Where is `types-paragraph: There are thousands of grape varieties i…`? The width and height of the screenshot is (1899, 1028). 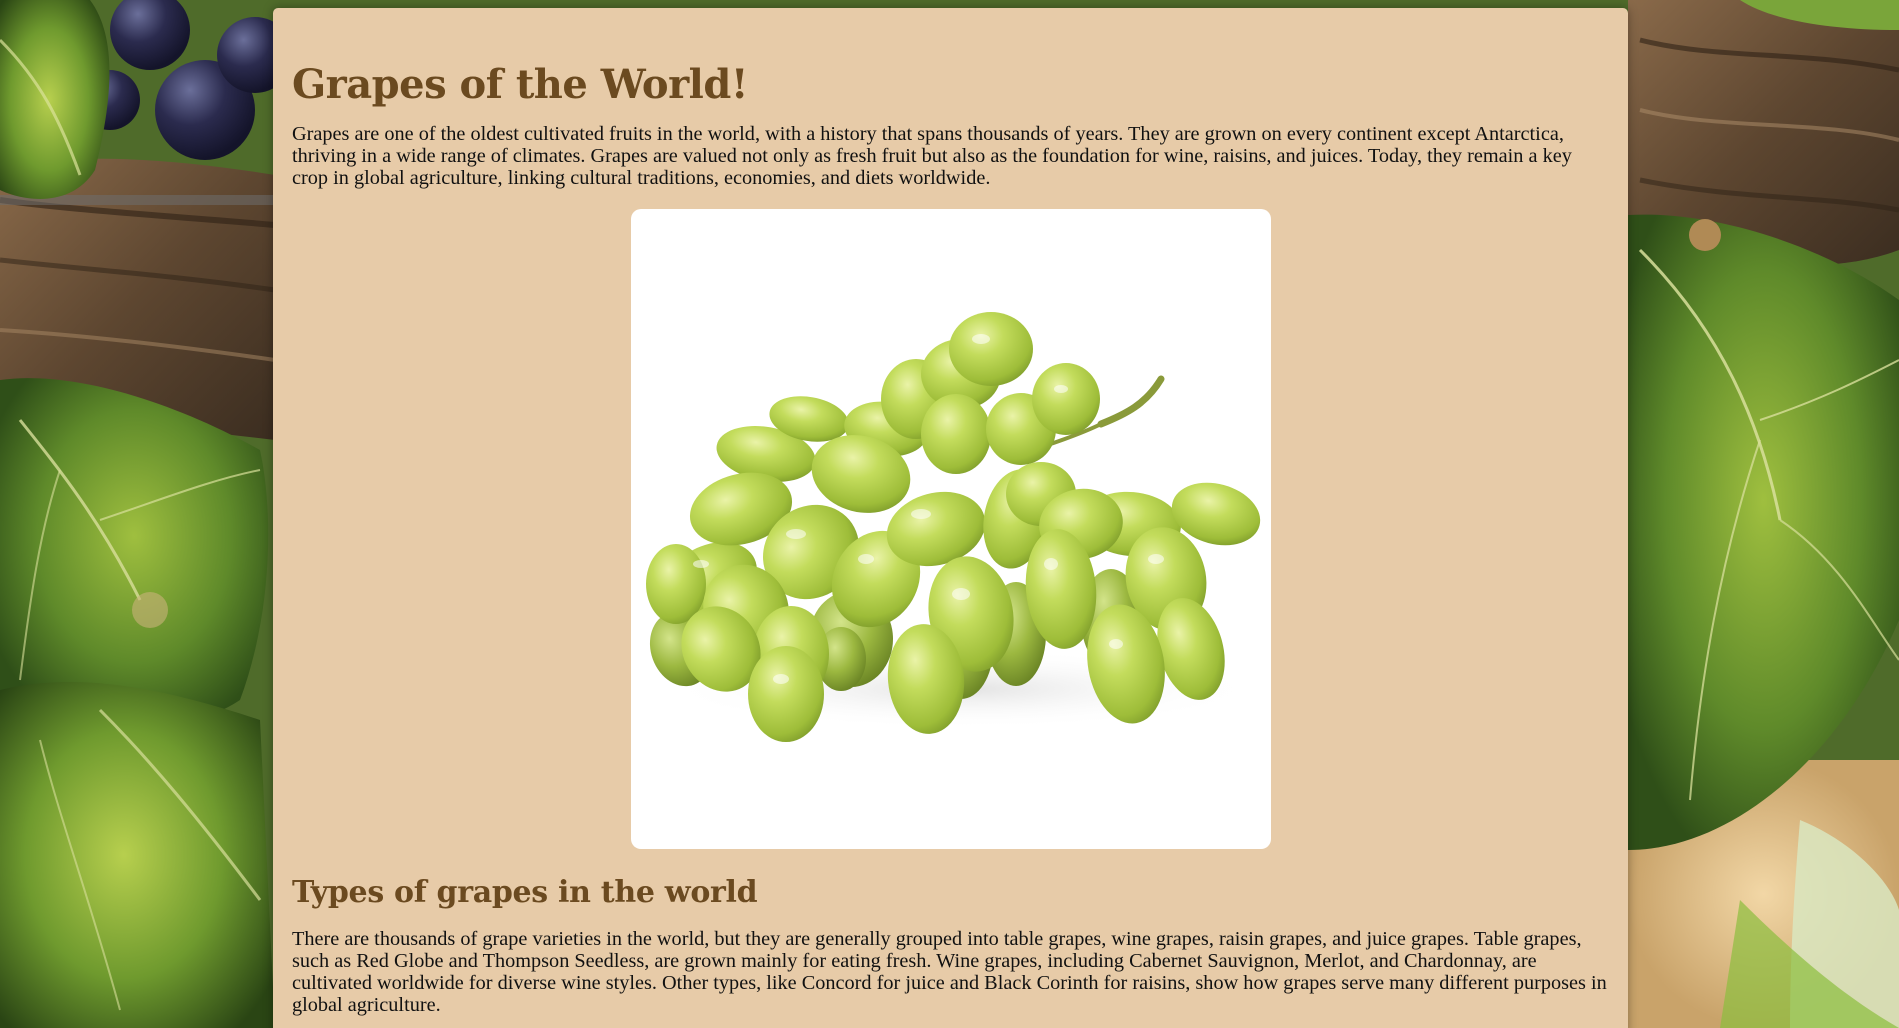 types-paragraph: There are thousands of grape varieties i… is located at coordinates (949, 972).